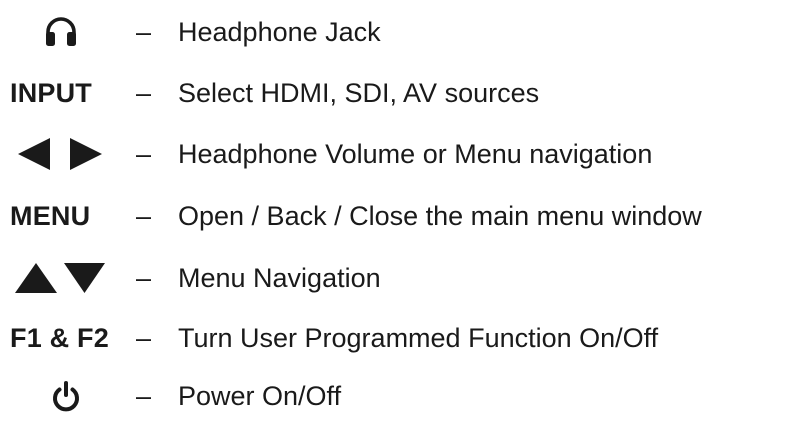 The image size is (808, 425). I want to click on legend-row-headphone: – Headphone Jack, so click(404, 32).